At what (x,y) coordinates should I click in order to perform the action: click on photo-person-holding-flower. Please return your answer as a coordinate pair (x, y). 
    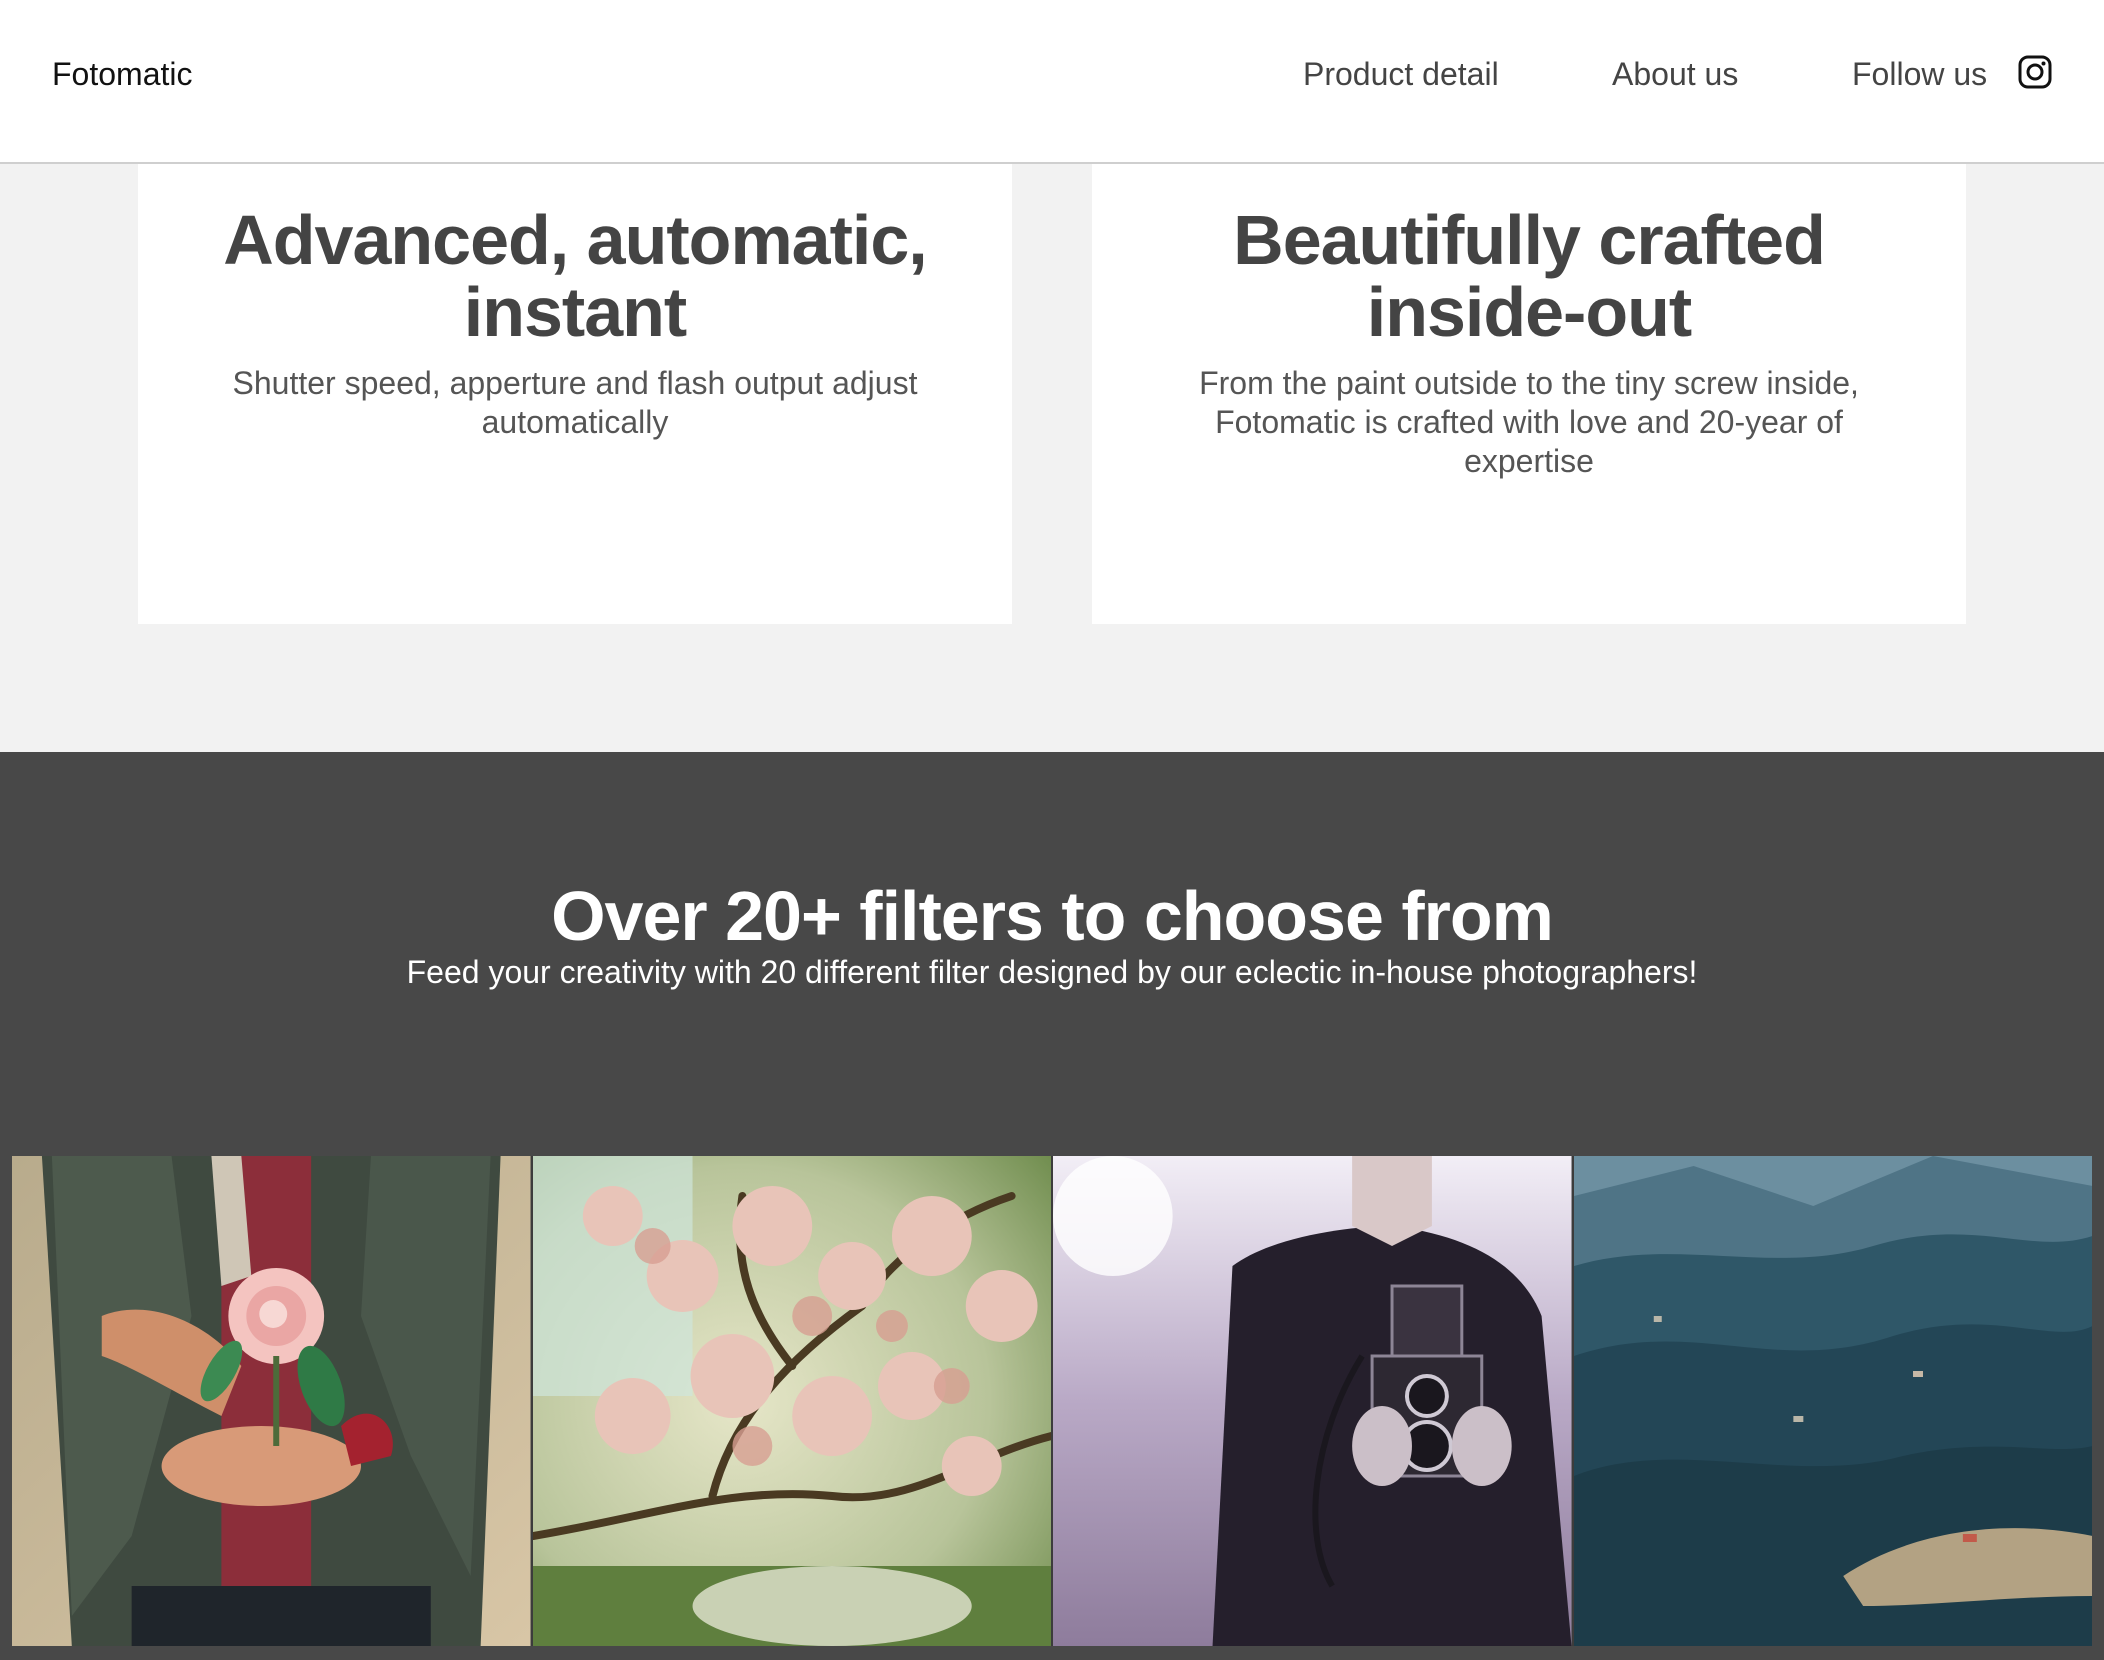
    Looking at the image, I should click on (272, 1401).